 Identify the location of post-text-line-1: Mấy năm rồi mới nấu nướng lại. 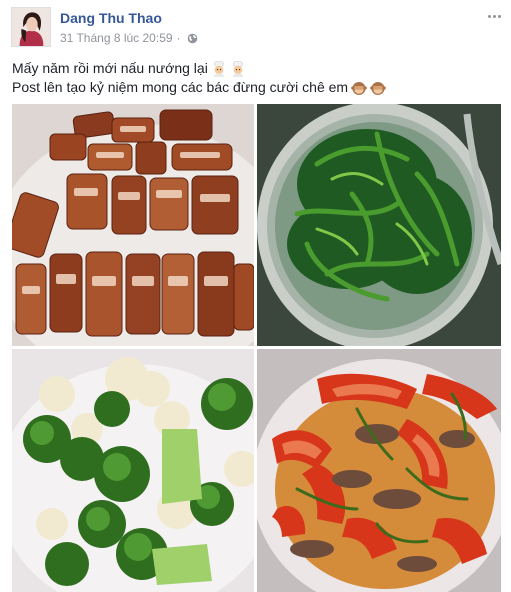
(257, 68).